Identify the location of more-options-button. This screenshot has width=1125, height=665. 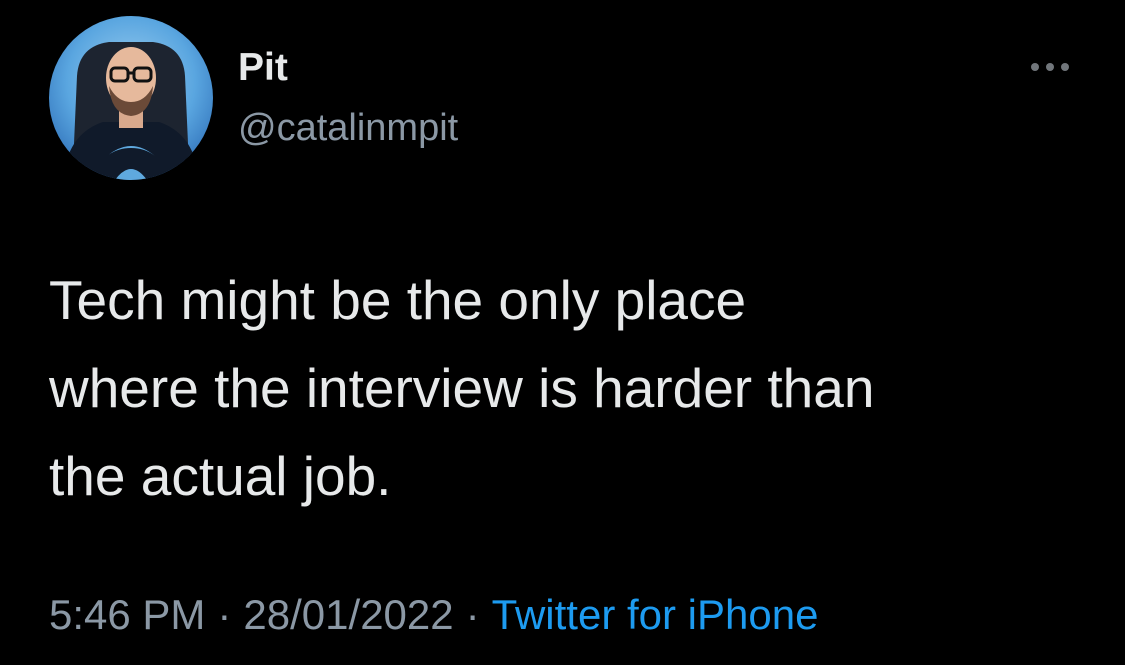
(1050, 67).